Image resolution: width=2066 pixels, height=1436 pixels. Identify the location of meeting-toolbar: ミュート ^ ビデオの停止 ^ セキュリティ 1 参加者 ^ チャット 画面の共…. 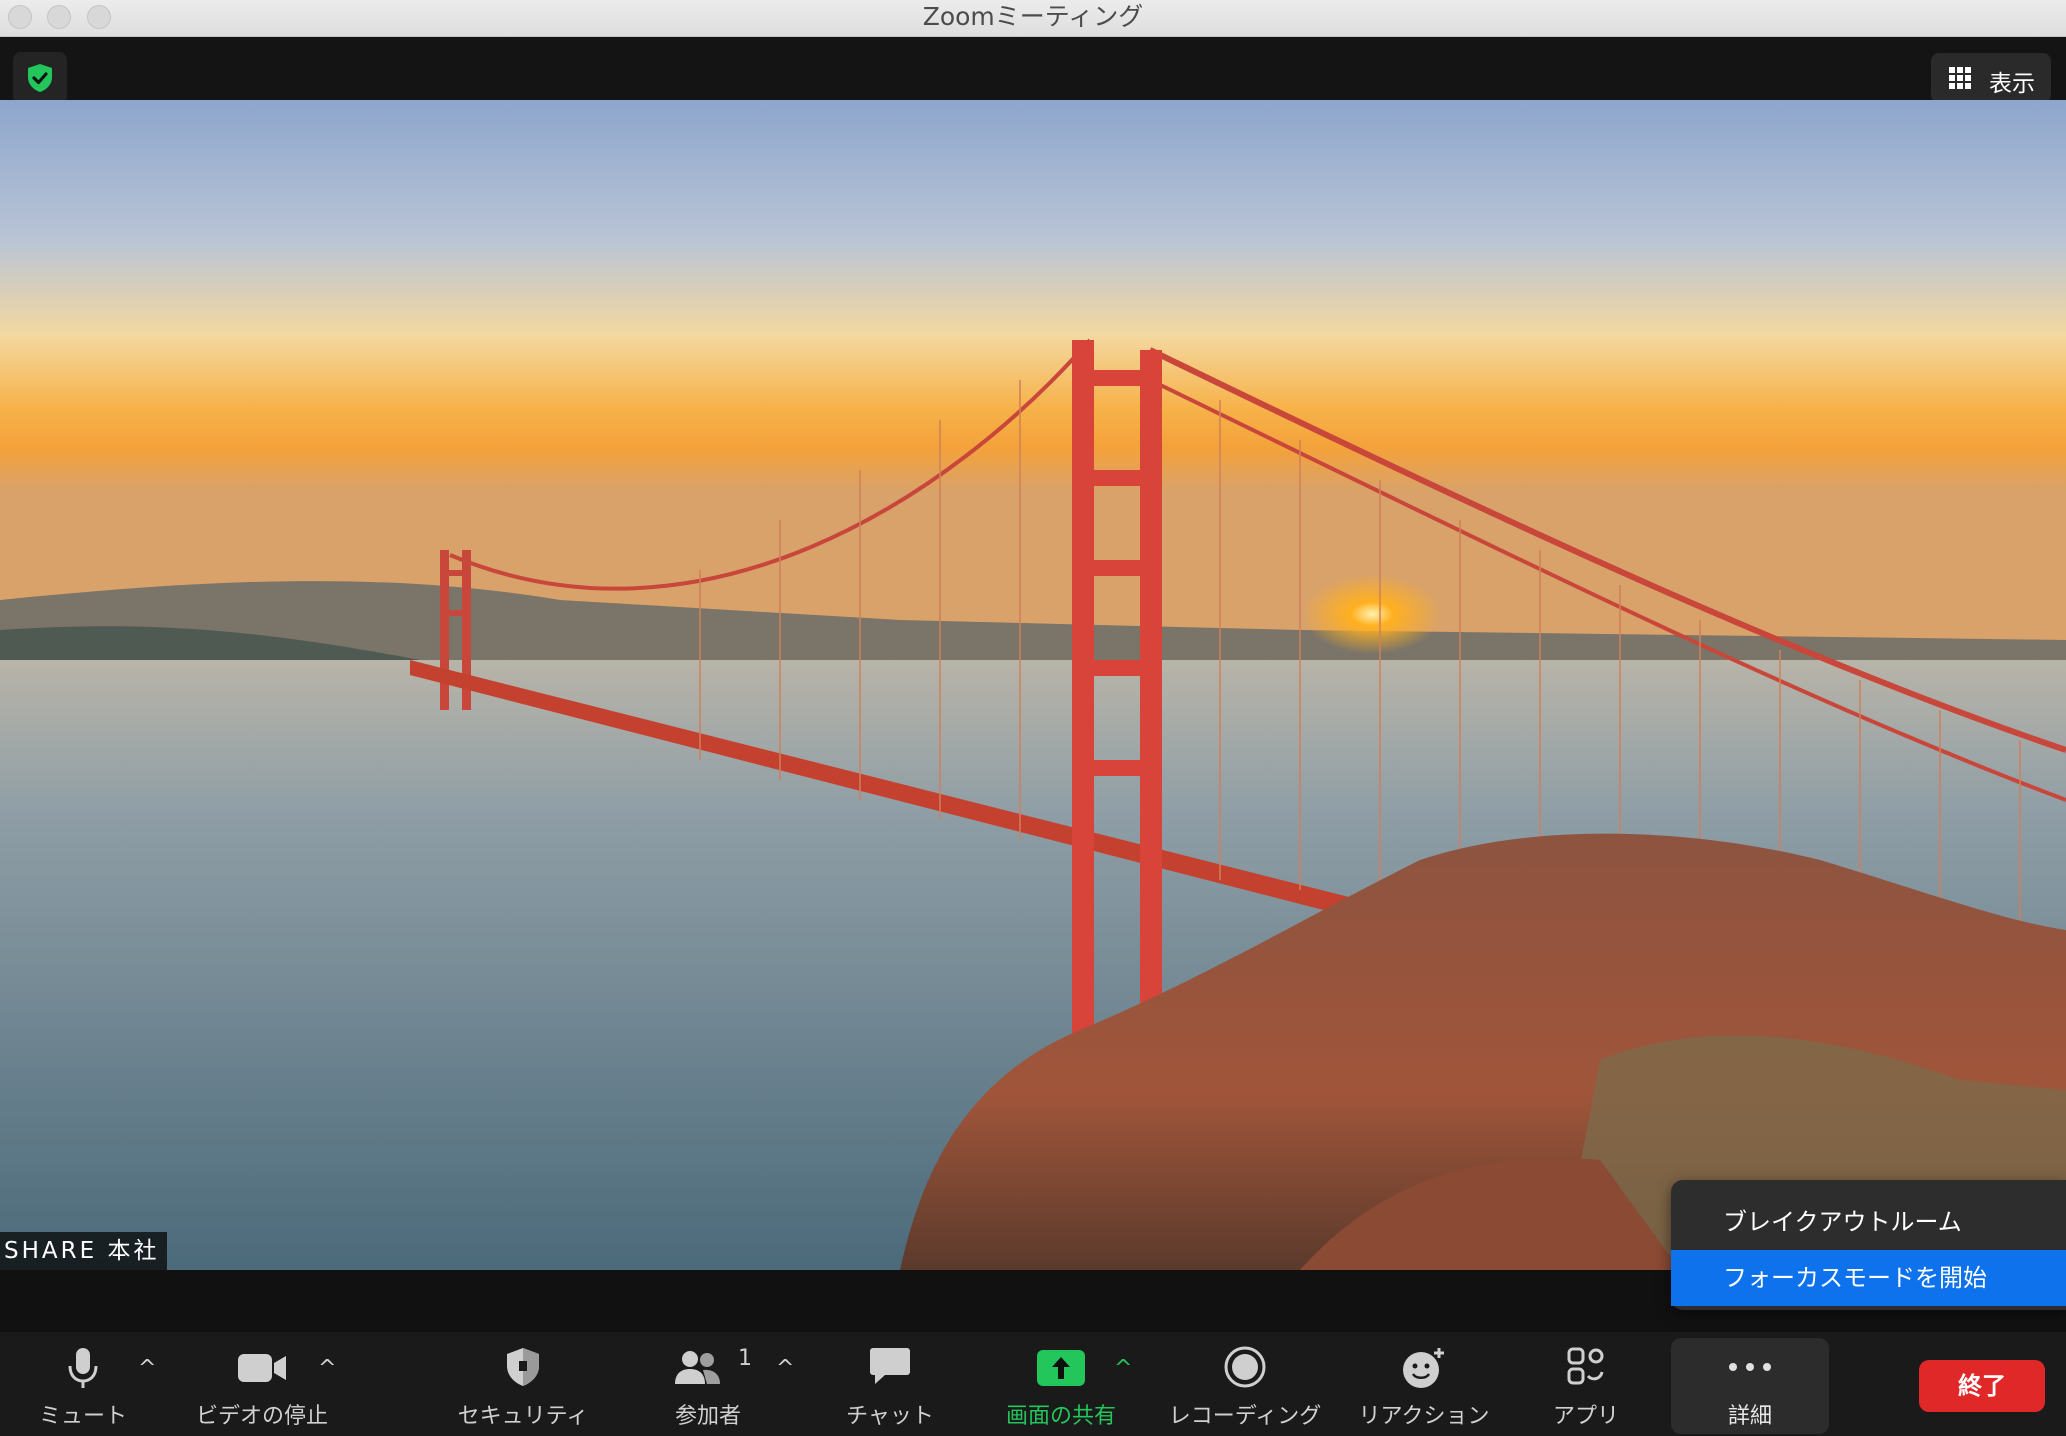
(1033, 1384).